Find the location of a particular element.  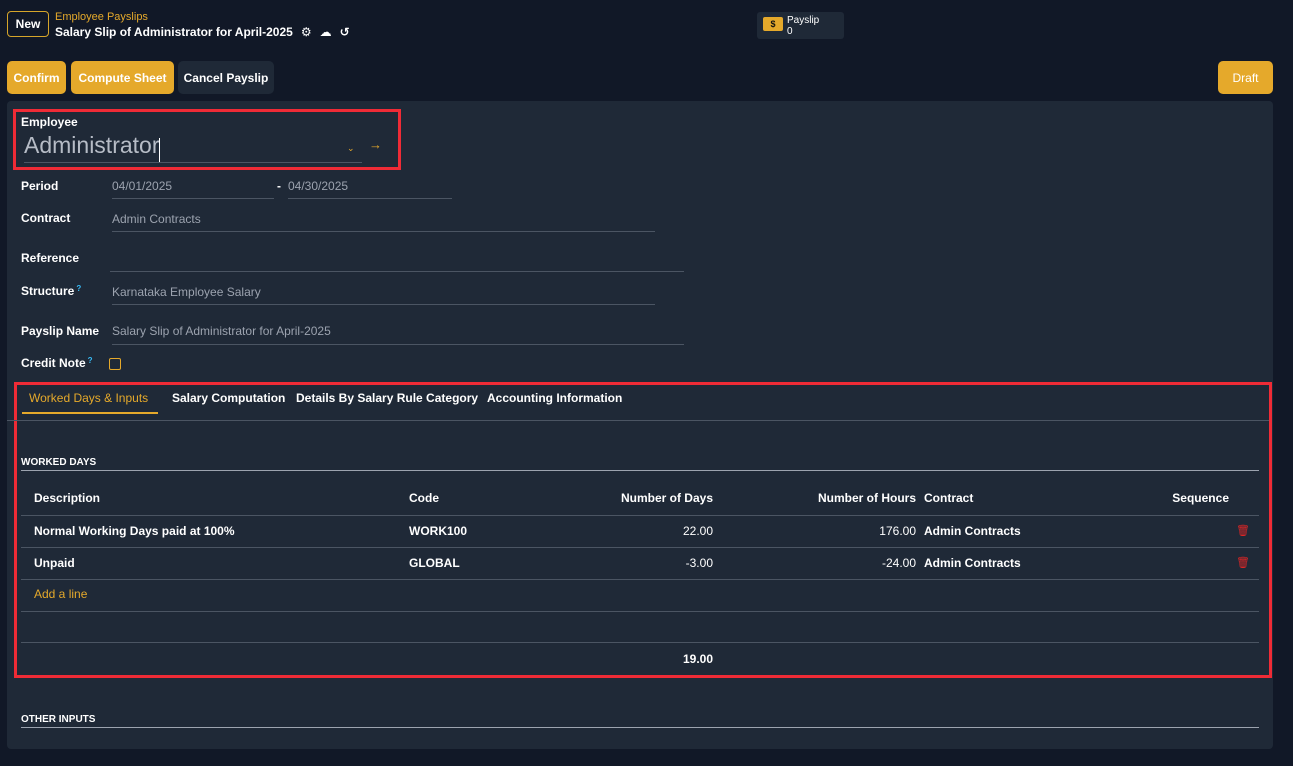

tab-accounting-information: Accounting Information is located at coordinates (554, 398).